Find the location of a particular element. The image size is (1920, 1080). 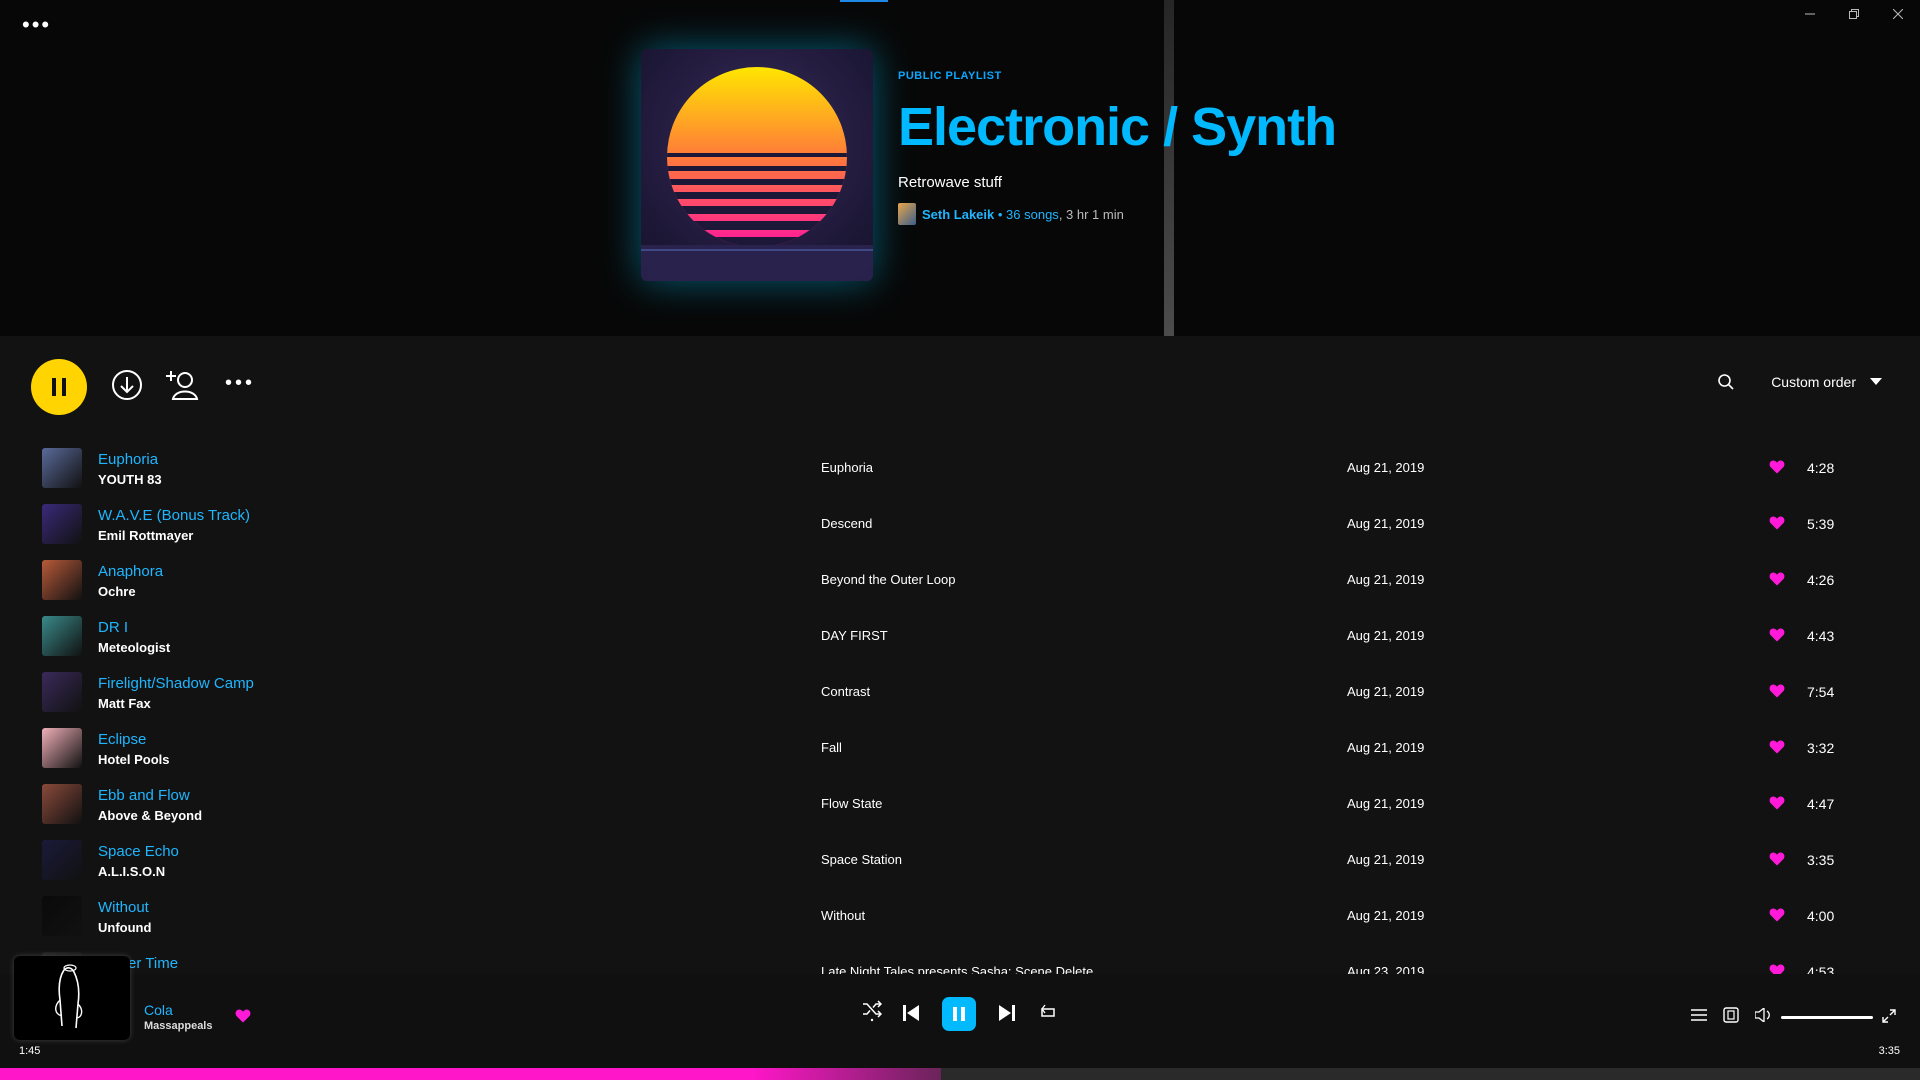

track-title: Ebb and Flow is located at coordinates (144, 795).